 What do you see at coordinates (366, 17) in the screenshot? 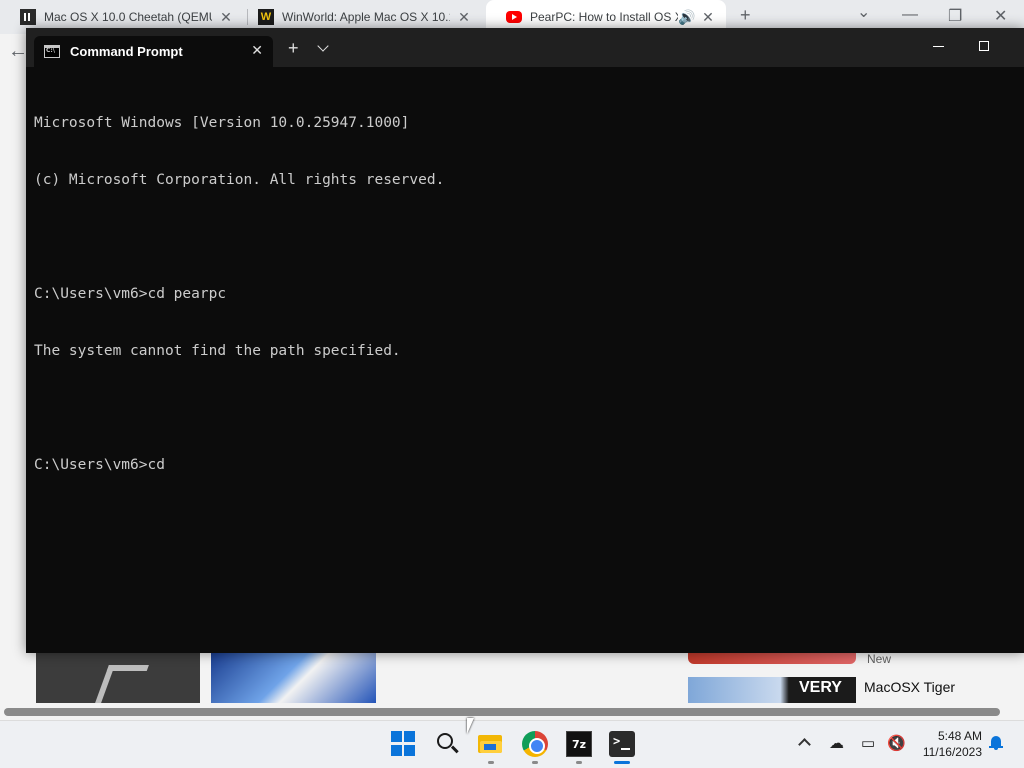
I see `browser-tab-title: WinWorld: Apple Mac OS X 10.1` at bounding box center [366, 17].